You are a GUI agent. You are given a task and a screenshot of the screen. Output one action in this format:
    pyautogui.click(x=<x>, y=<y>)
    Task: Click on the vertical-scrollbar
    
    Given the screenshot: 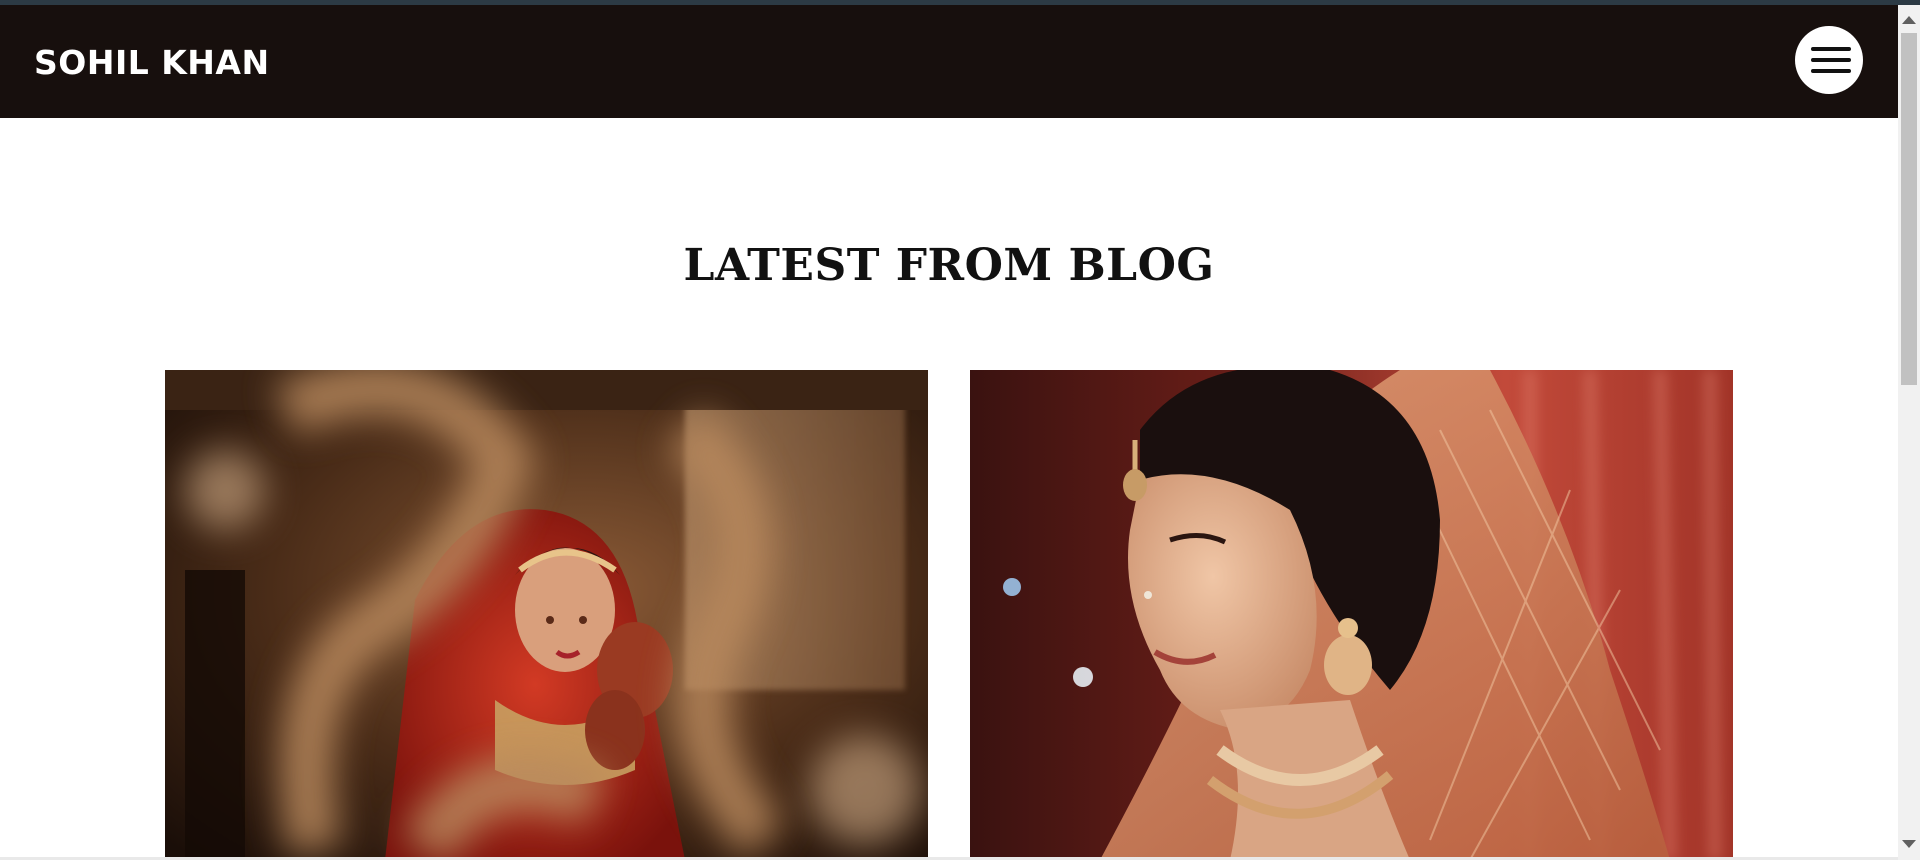 What is the action you would take?
    pyautogui.click(x=1909, y=432)
    